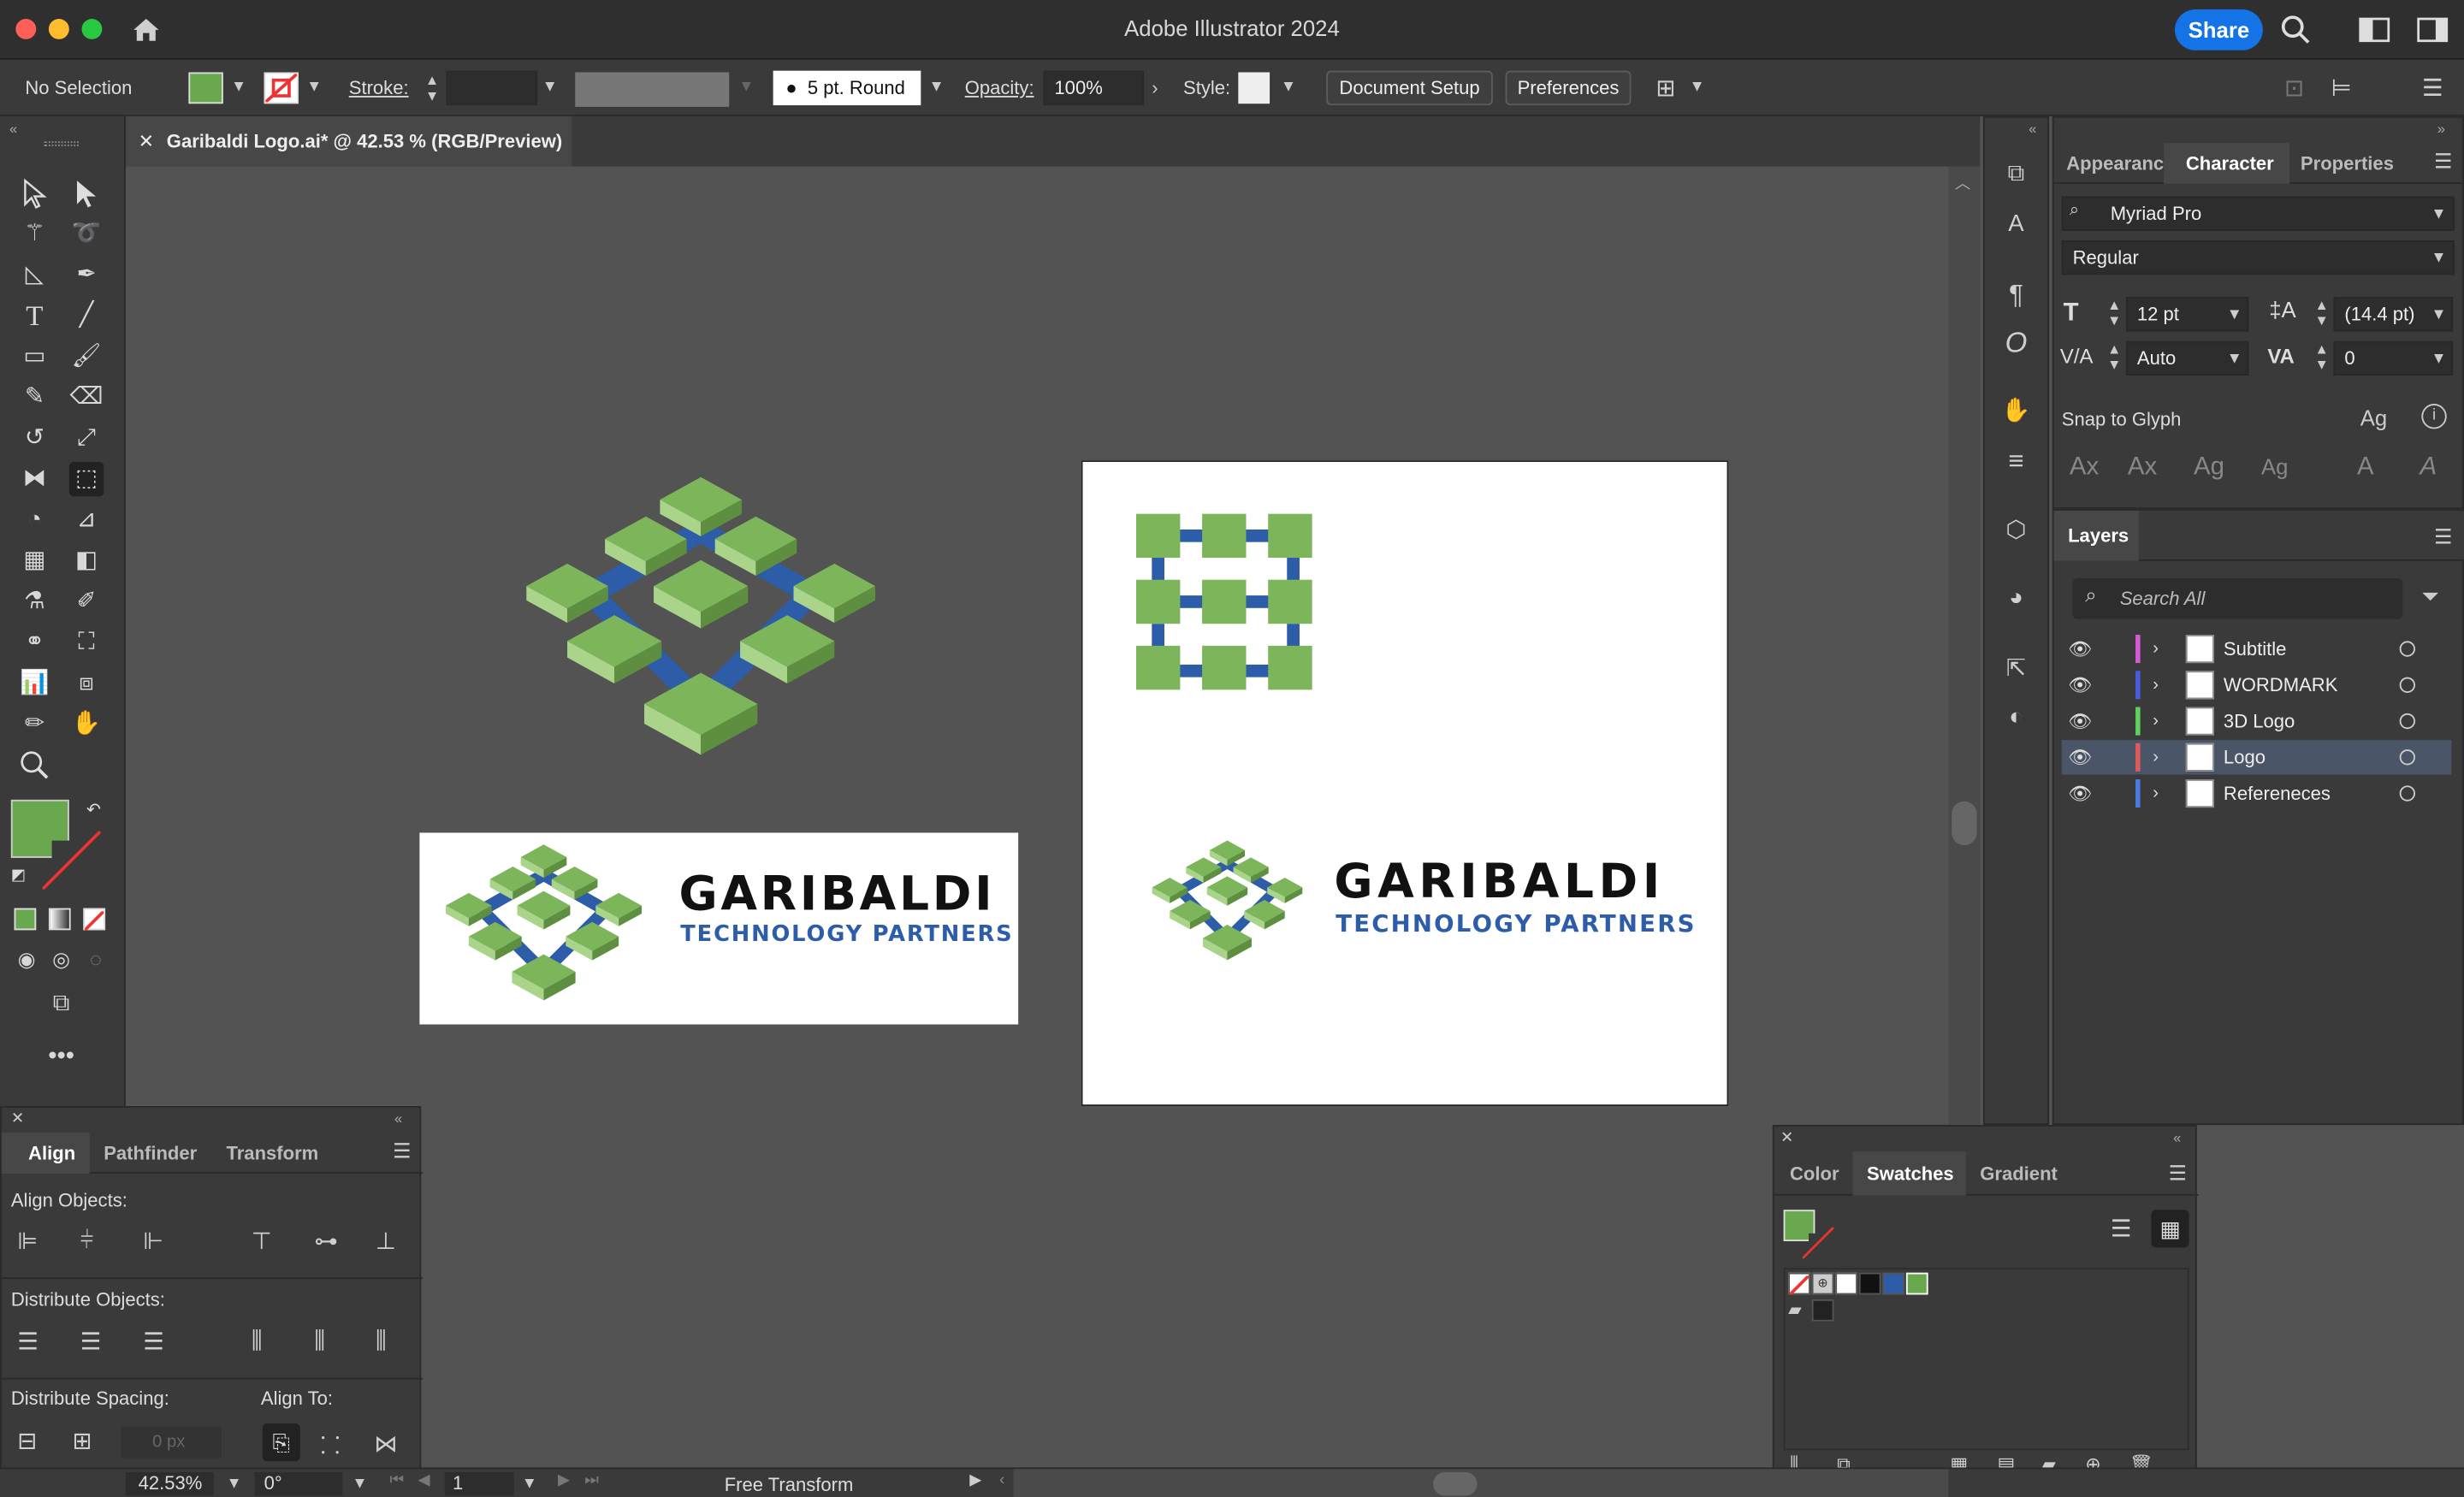 This screenshot has width=2464, height=1497. I want to click on glyph-icon: Ag, so click(2373, 417).